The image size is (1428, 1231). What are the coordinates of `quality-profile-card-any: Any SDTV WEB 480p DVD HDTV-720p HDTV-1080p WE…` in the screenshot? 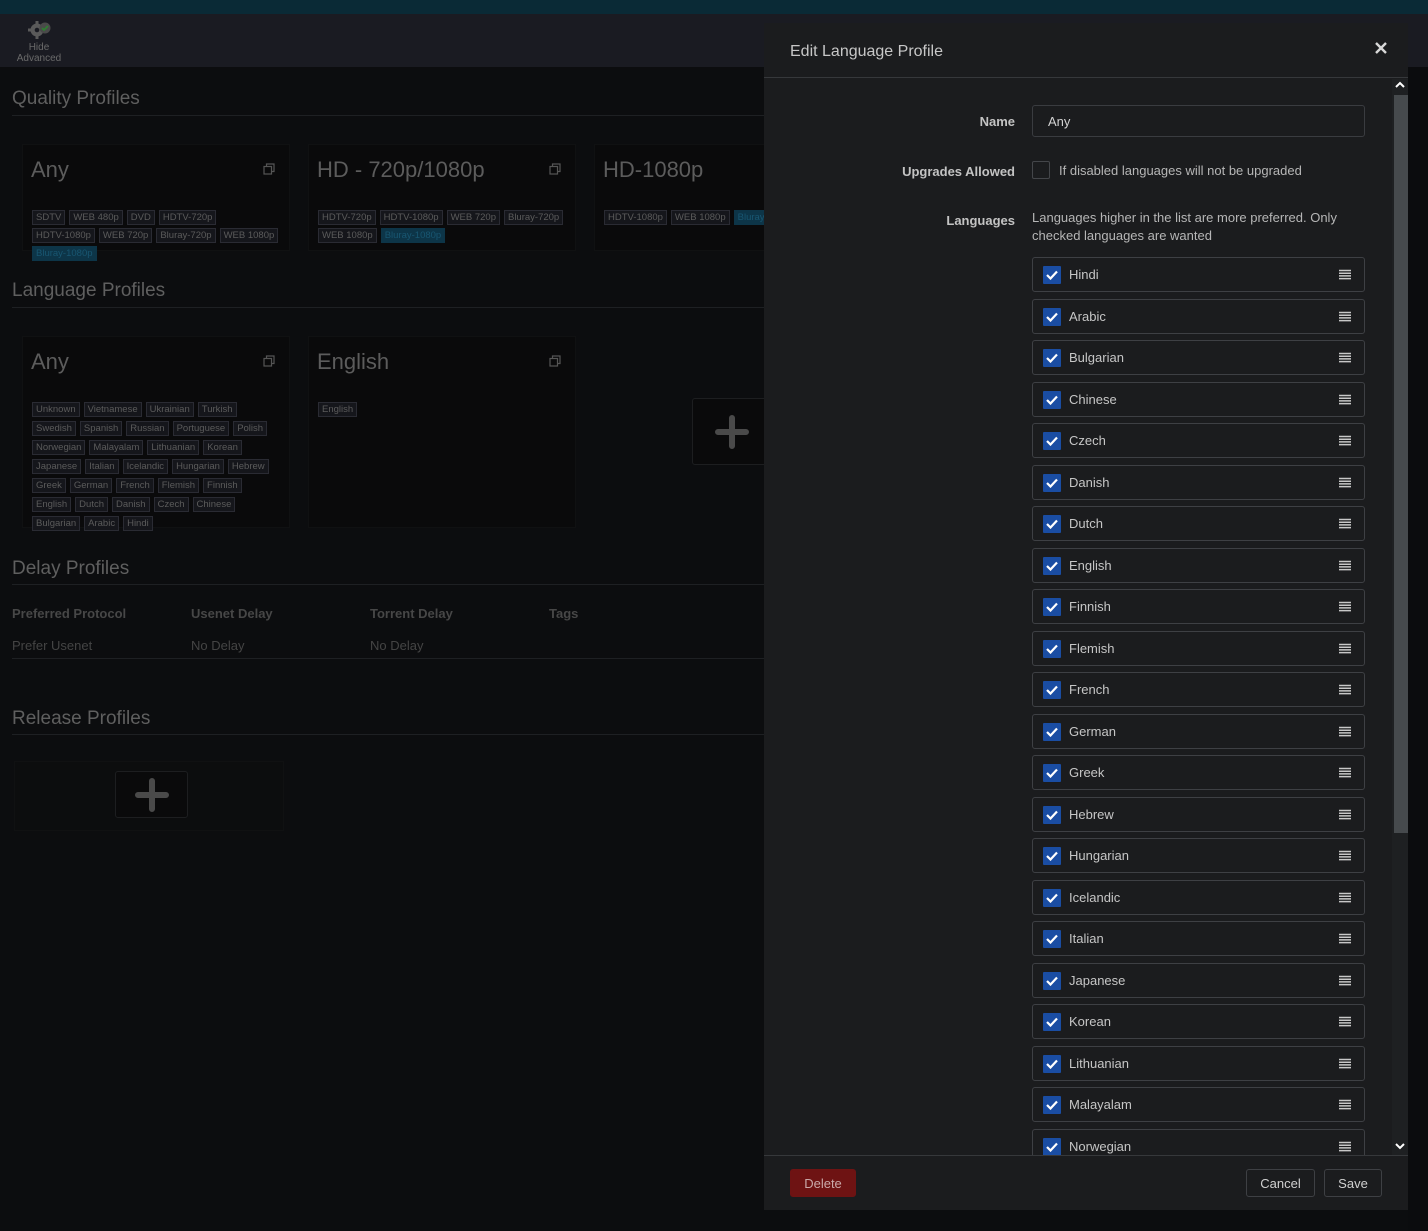 It's located at (156, 202).